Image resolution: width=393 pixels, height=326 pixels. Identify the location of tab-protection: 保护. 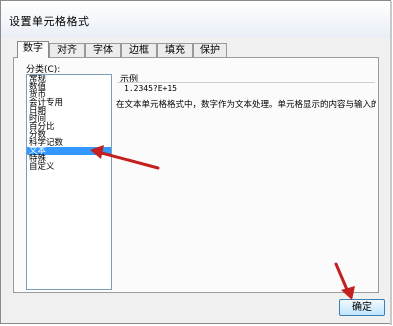
(210, 50).